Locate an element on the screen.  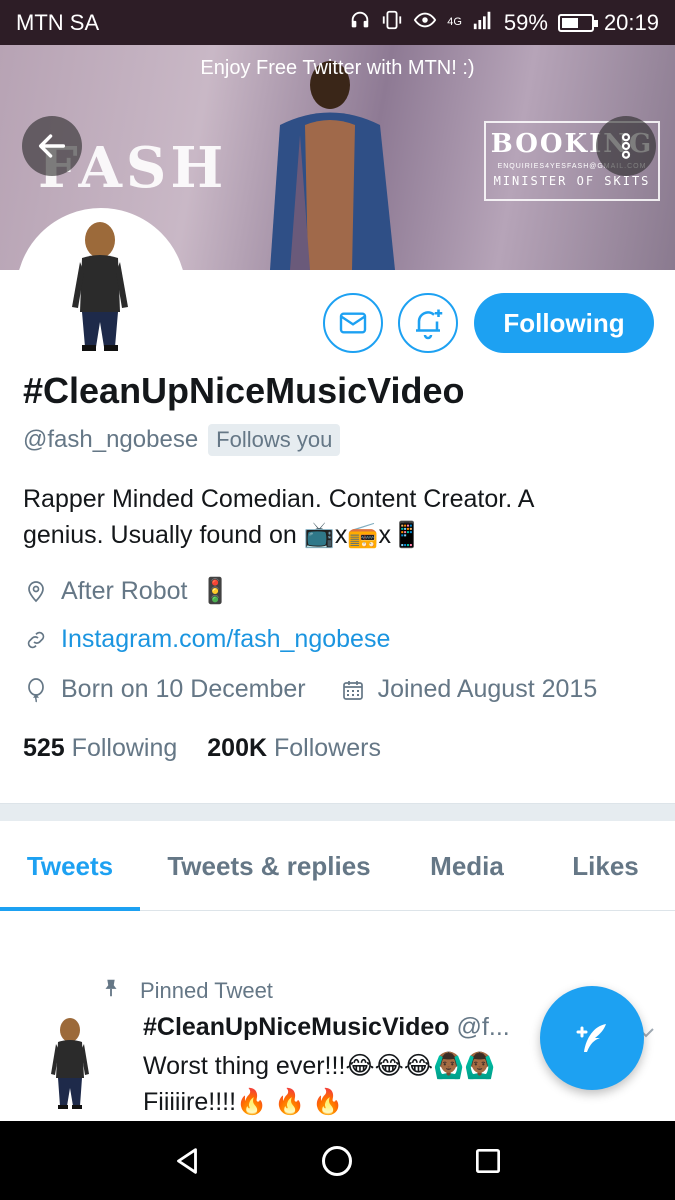
phone-emoji: 📱 is located at coordinates (407, 534).